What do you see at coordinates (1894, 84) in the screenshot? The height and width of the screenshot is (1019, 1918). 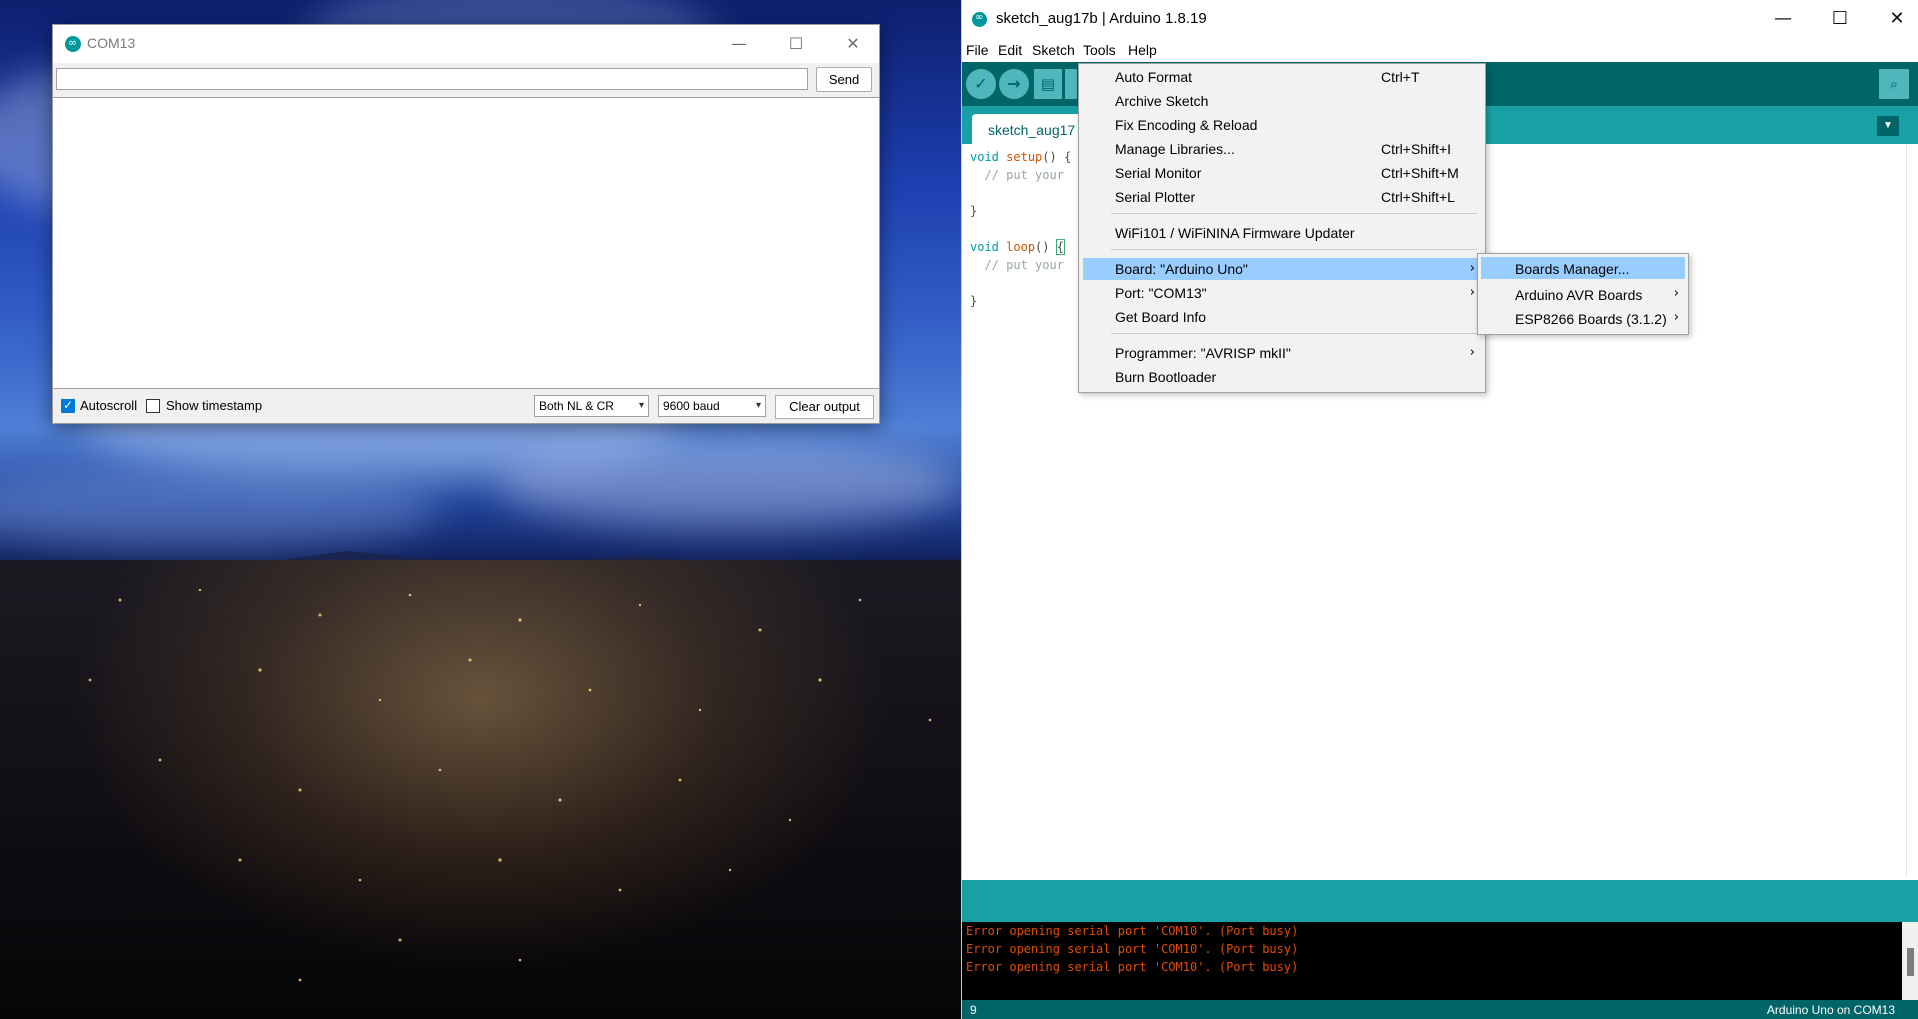 I see `serial-monitor-icon: ⌕` at bounding box center [1894, 84].